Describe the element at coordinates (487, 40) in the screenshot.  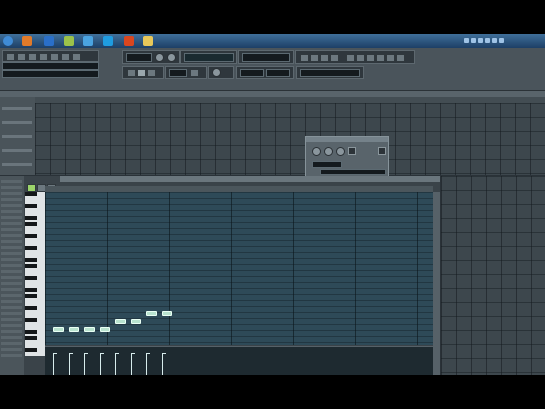
I see `tray-battery-icon` at that location.